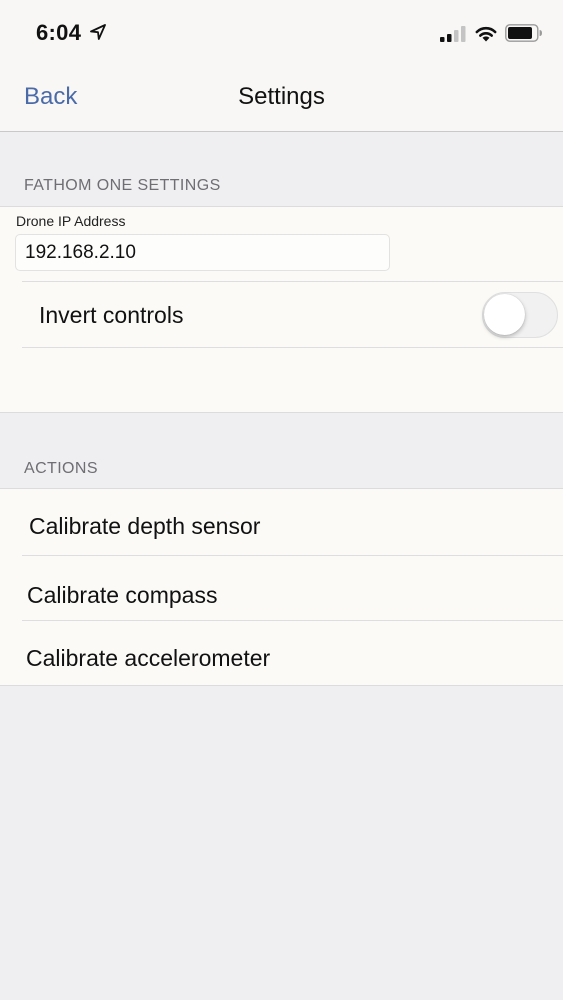 Image resolution: width=563 pixels, height=1000 pixels. Describe the element at coordinates (453, 34) in the screenshot. I see `cellular-signal-icon` at that location.